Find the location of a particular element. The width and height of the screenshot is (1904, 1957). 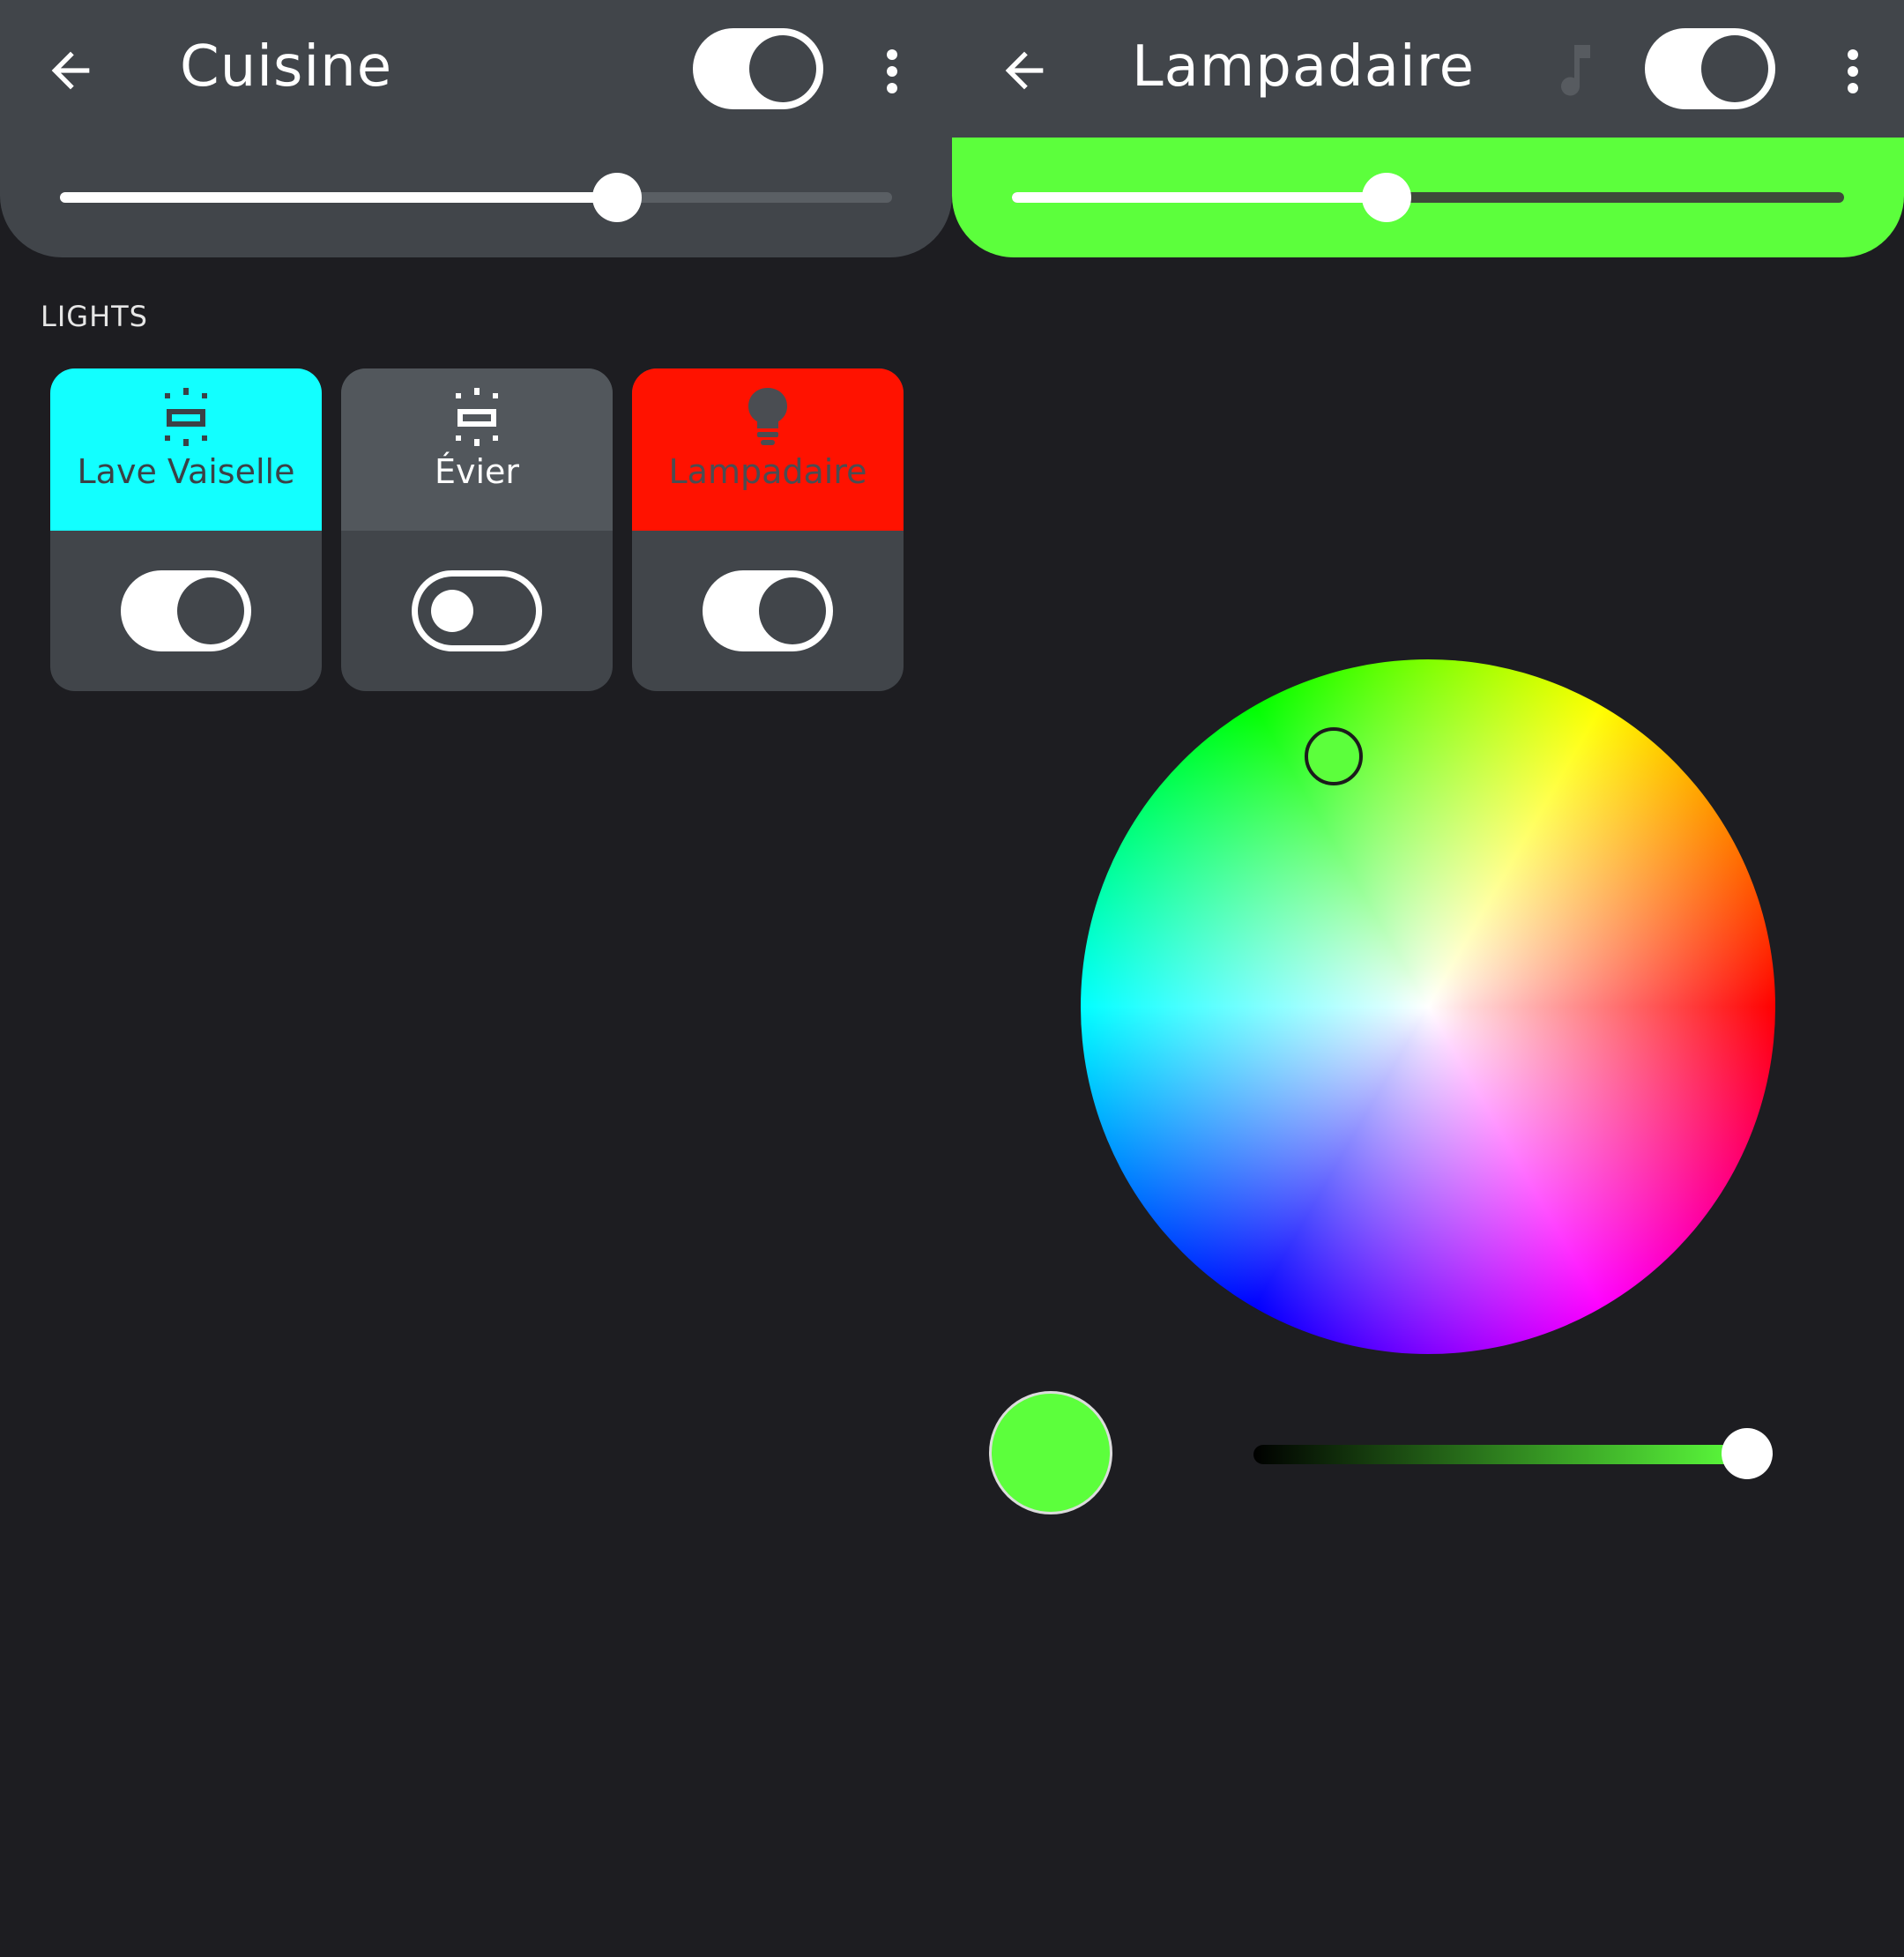

light-name: Lampadaire is located at coordinates (767, 471).